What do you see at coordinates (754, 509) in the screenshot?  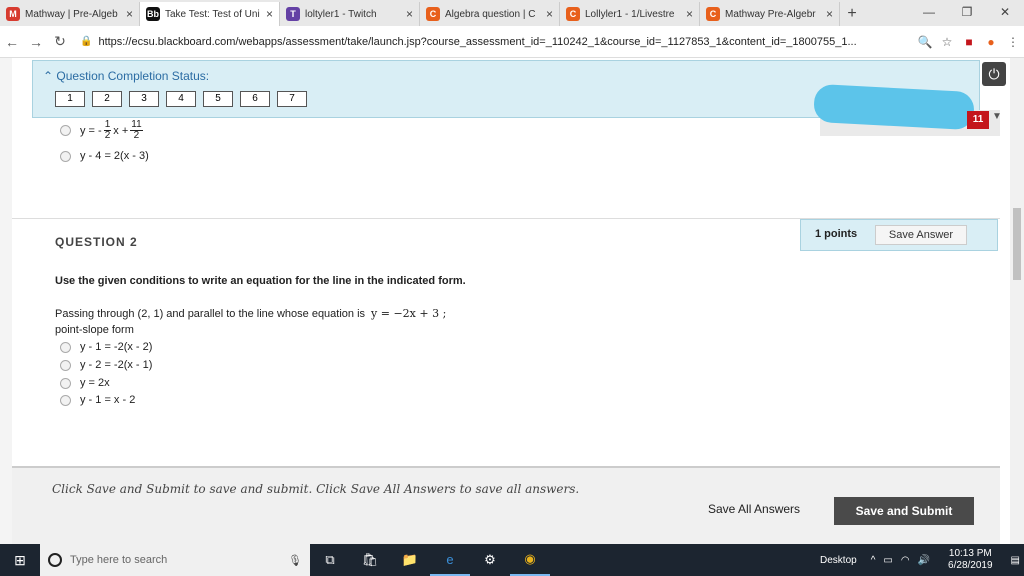 I see `save-all-answers-button: Save All Answers` at bounding box center [754, 509].